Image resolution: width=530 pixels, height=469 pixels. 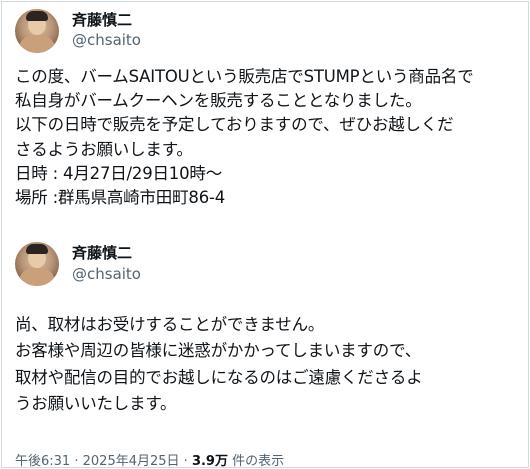 I want to click on post-text-line: うお願いいたします。, so click(x=96, y=404).